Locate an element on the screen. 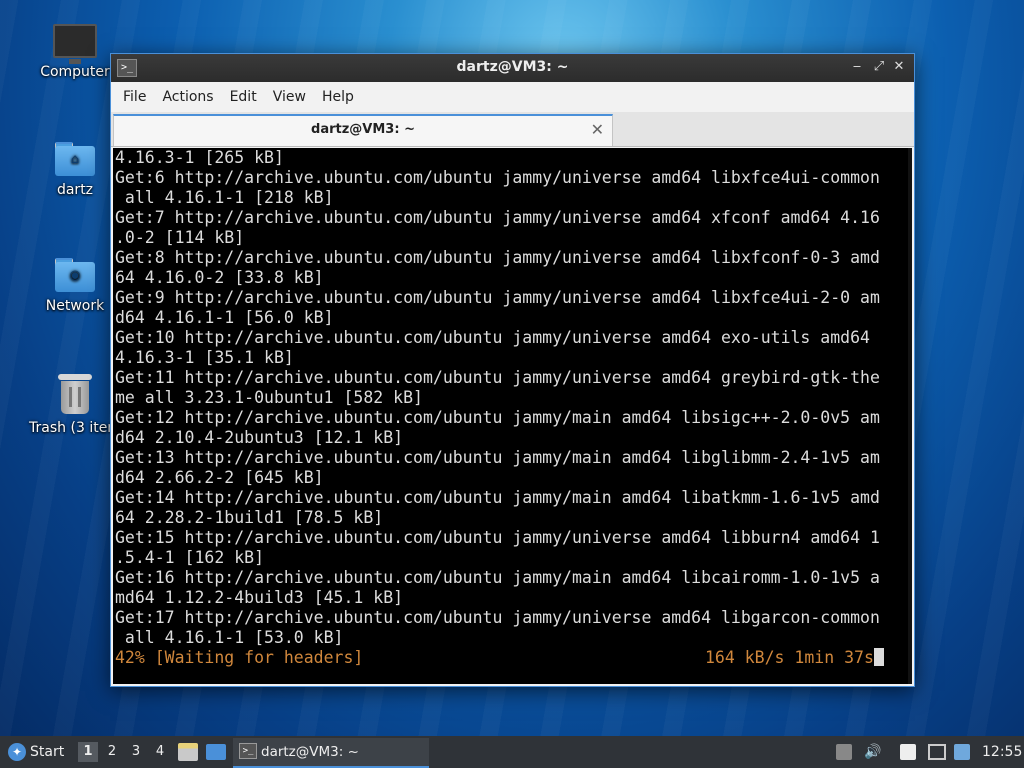 This screenshot has height=768, width=1024. tab-strip: dartz@VM3: ~ ✕ is located at coordinates (512, 129).